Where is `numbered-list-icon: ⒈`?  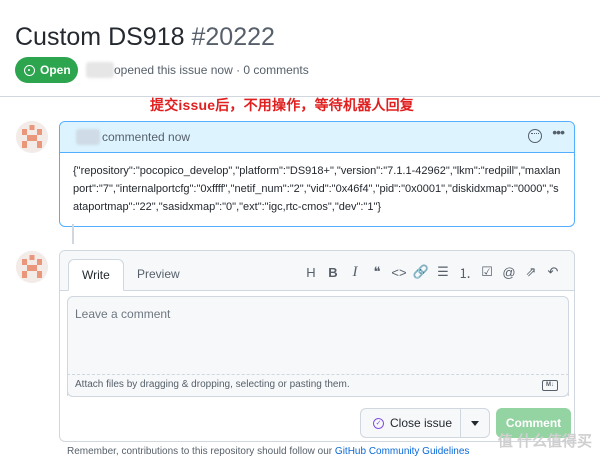
numbered-list-icon: ⒈ is located at coordinates (465, 272).